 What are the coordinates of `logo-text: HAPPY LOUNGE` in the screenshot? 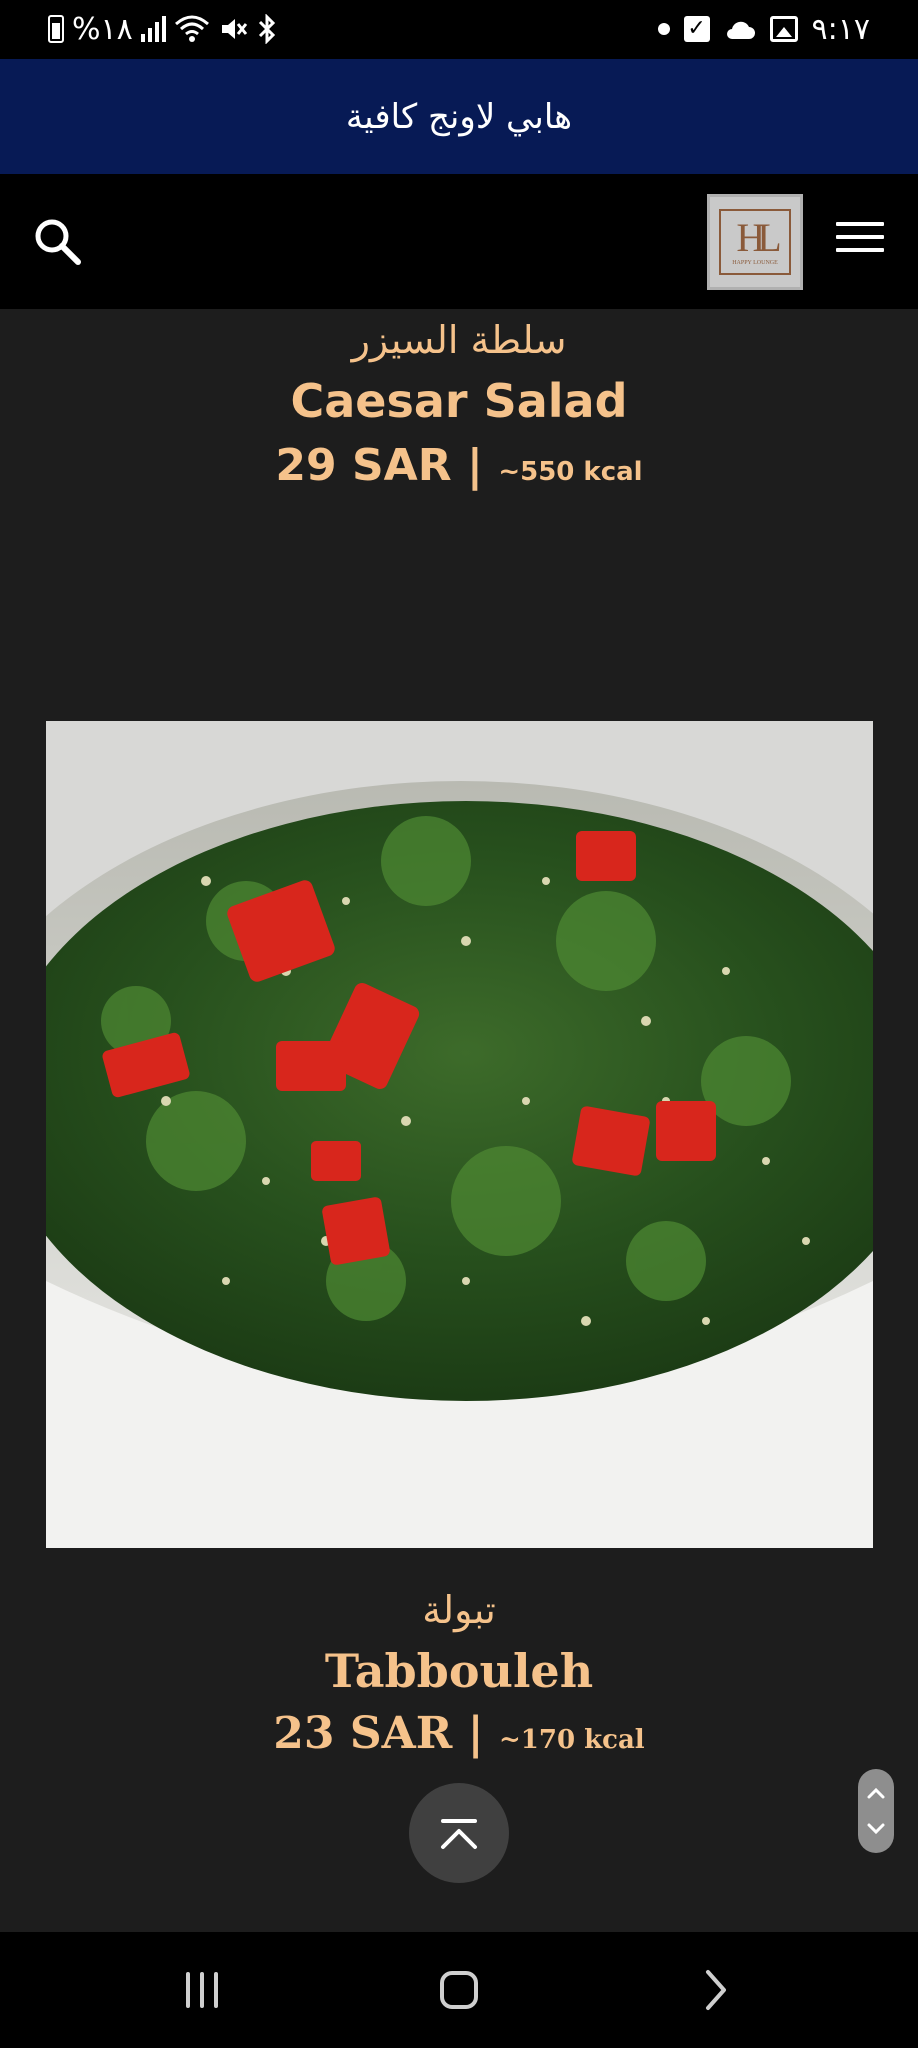 It's located at (755, 263).